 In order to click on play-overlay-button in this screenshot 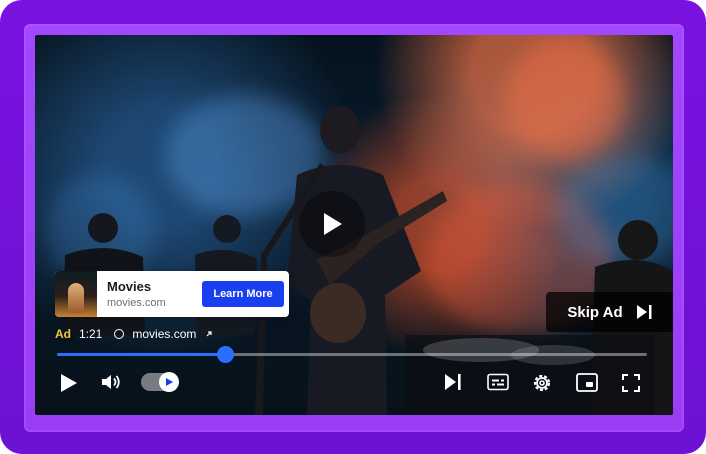, I will do `click(332, 224)`.